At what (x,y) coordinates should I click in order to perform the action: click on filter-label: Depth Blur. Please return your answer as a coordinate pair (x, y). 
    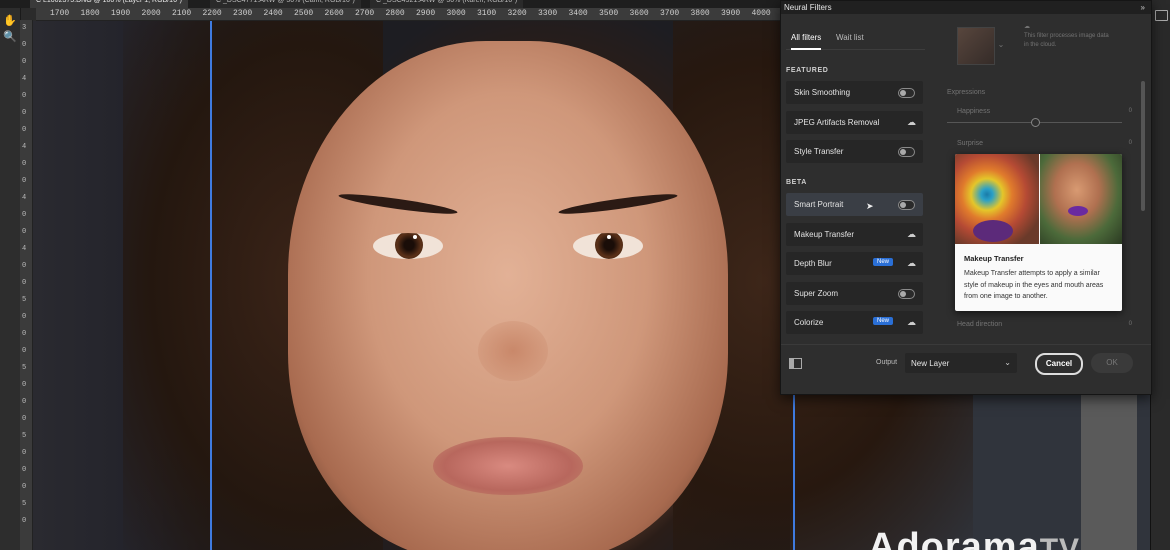
    Looking at the image, I should click on (813, 263).